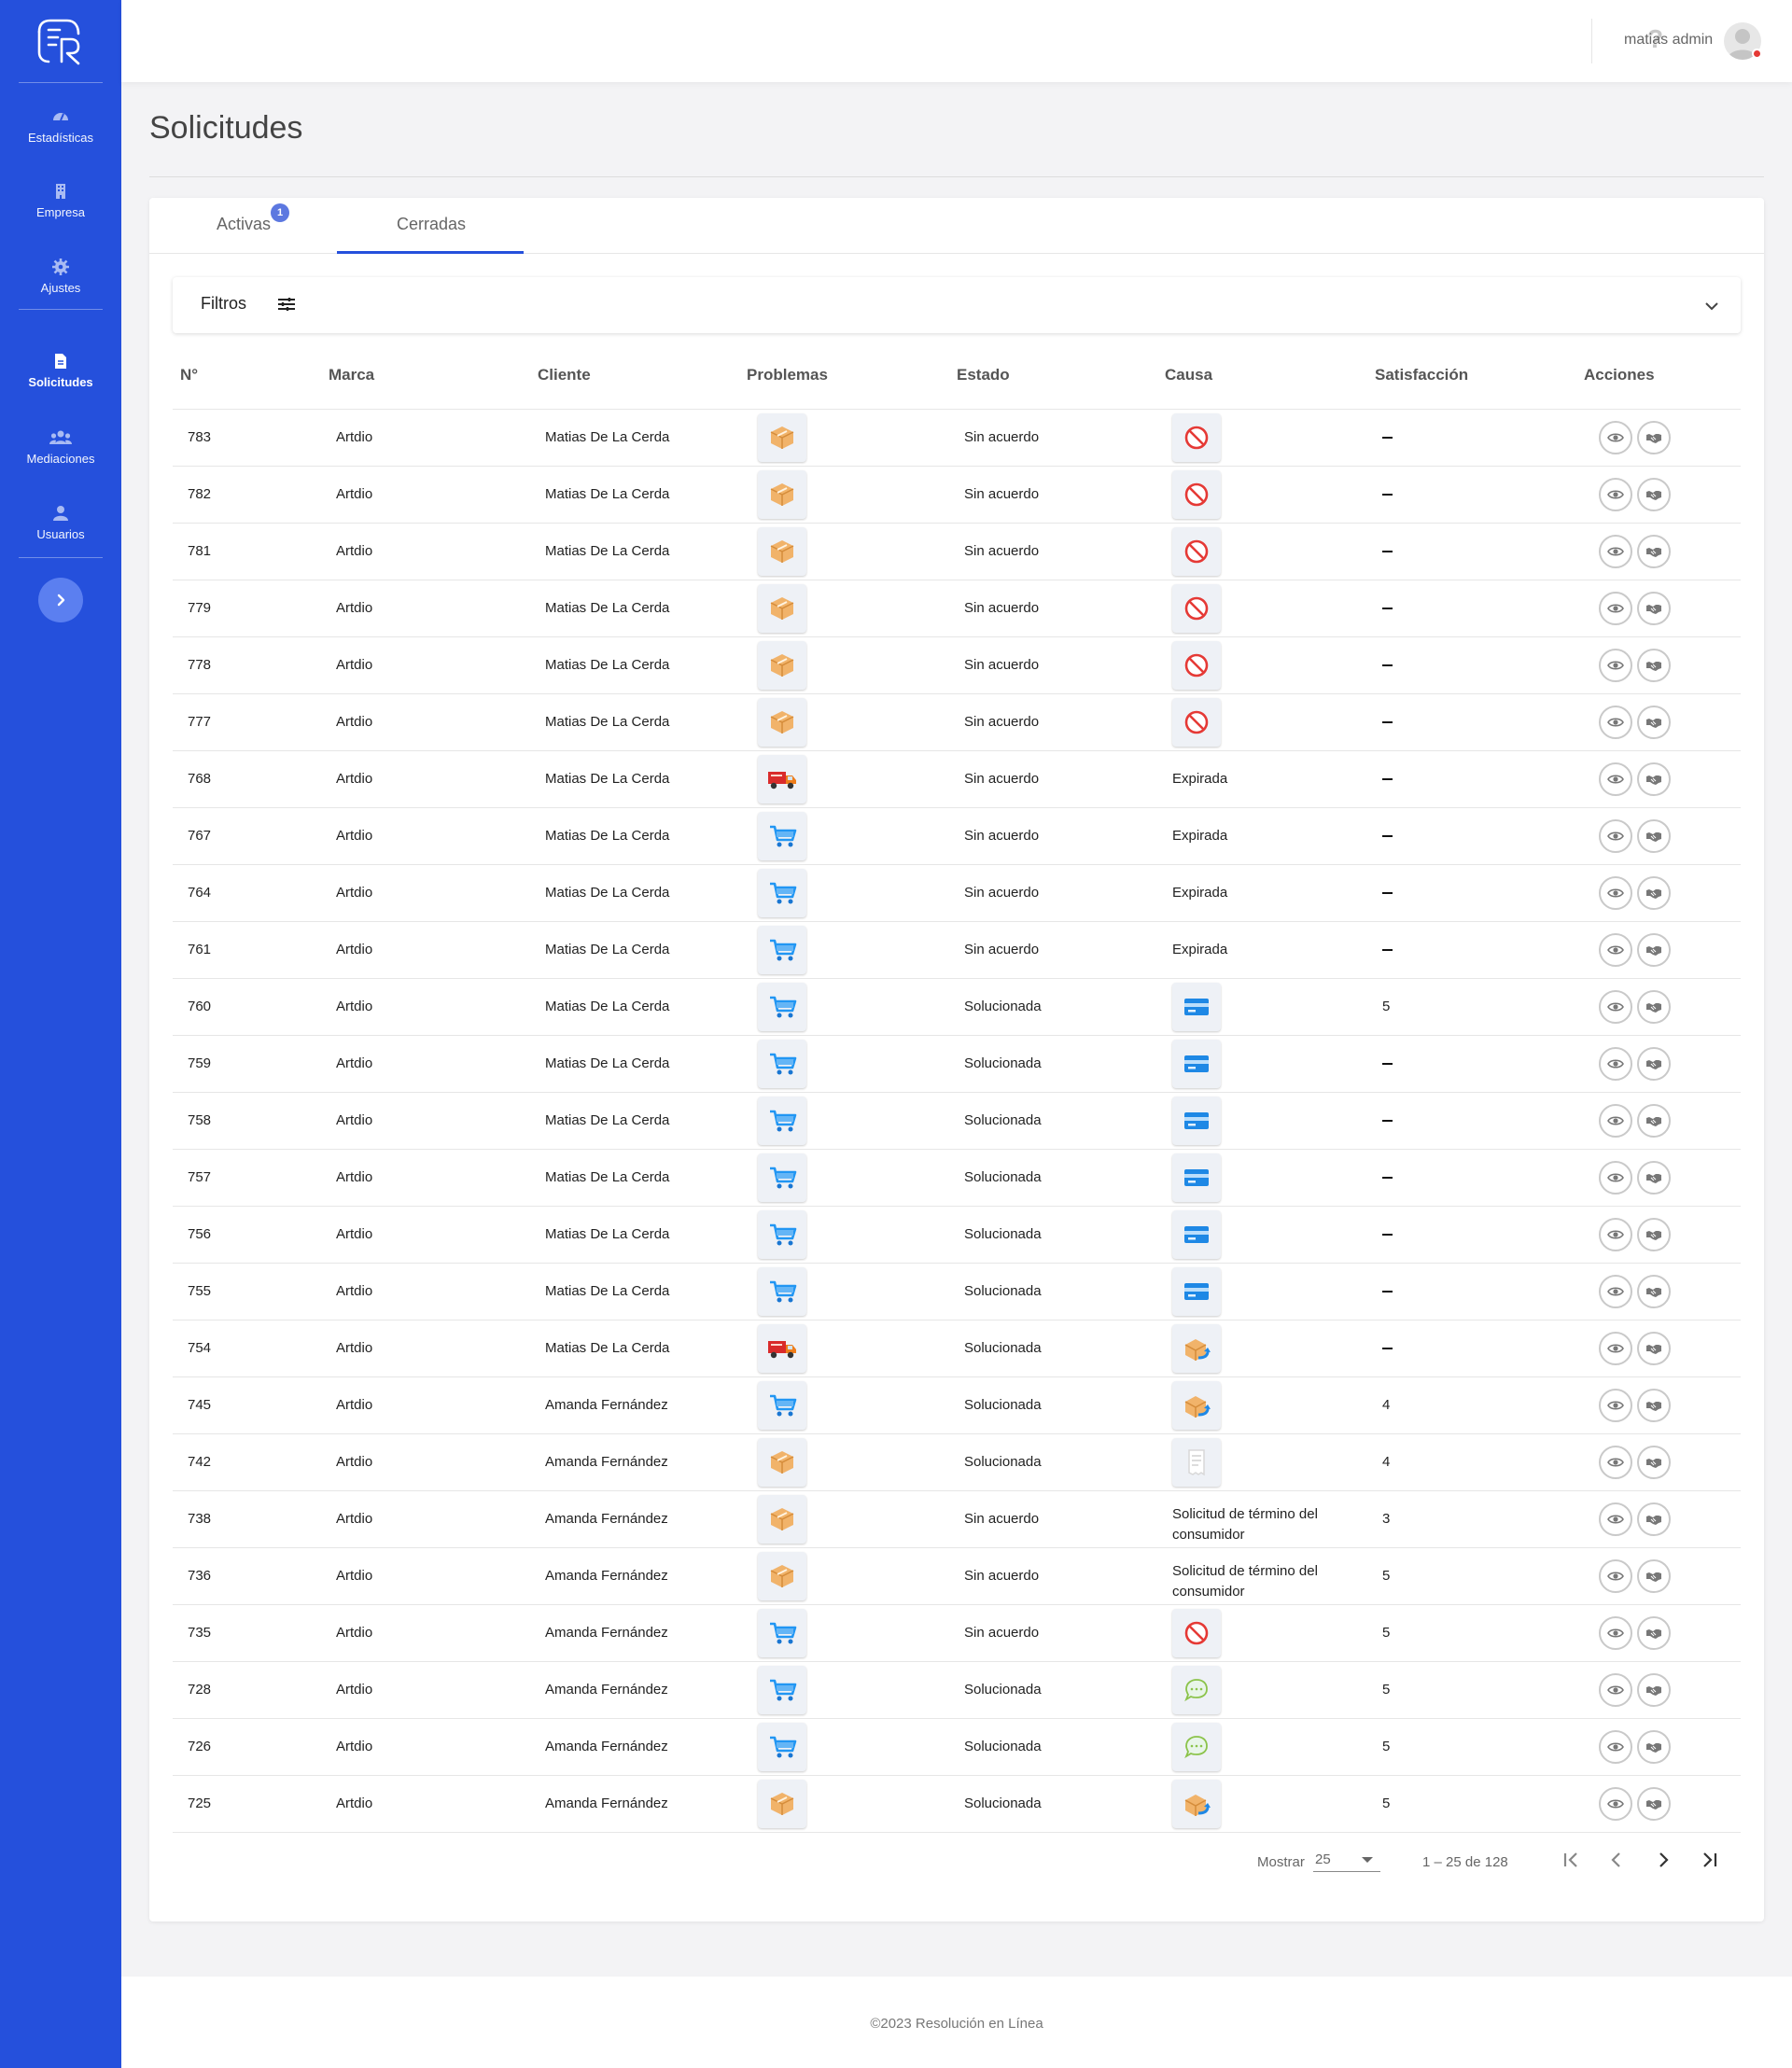 The image size is (1792, 2068). I want to click on sidebar-item-estadisticas: Estadísticas, so click(60, 135).